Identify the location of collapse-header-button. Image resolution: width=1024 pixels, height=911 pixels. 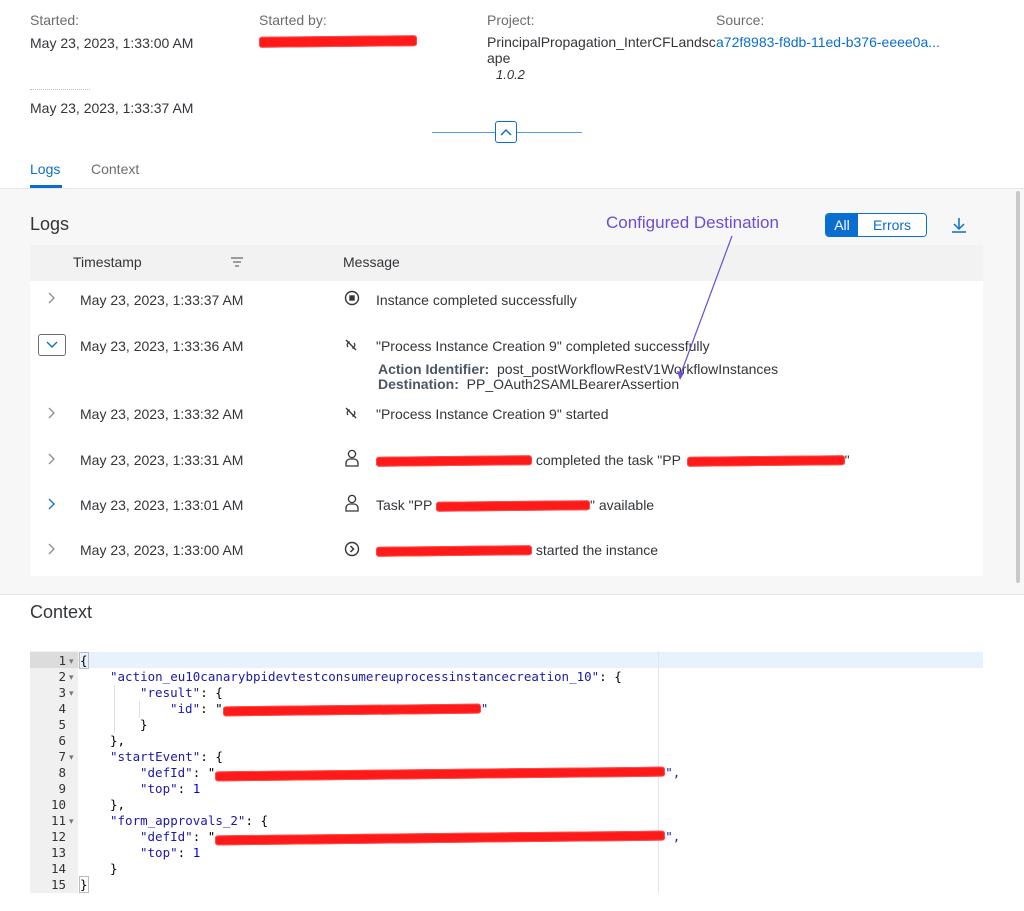
(506, 132).